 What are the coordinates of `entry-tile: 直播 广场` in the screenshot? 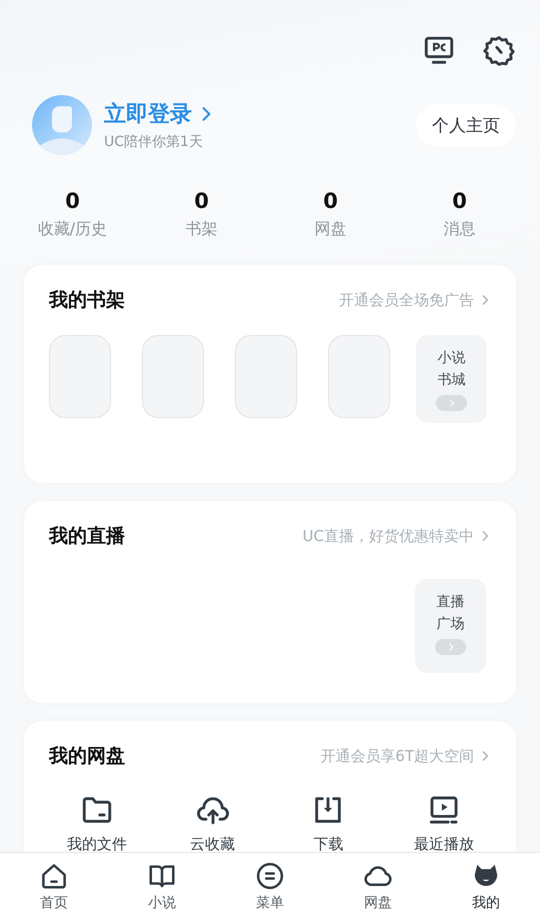 It's located at (450, 626).